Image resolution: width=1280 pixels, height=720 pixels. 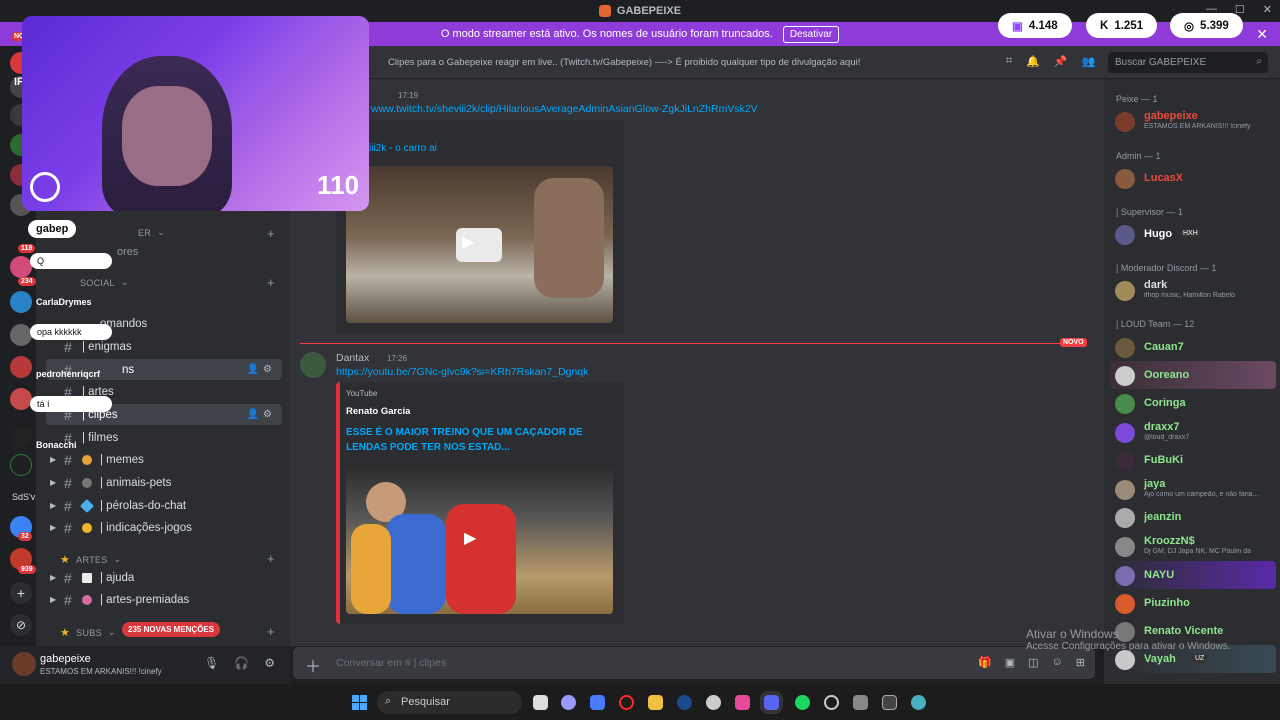 What do you see at coordinates (88, 632) in the screenshot?
I see `category-header-subs: ★ SUBS ⌄` at bounding box center [88, 632].